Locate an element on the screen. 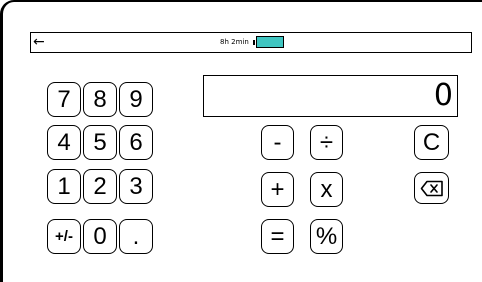 This screenshot has width=482, height=282. battery-time-remaining: 8h 2min is located at coordinates (234, 42).